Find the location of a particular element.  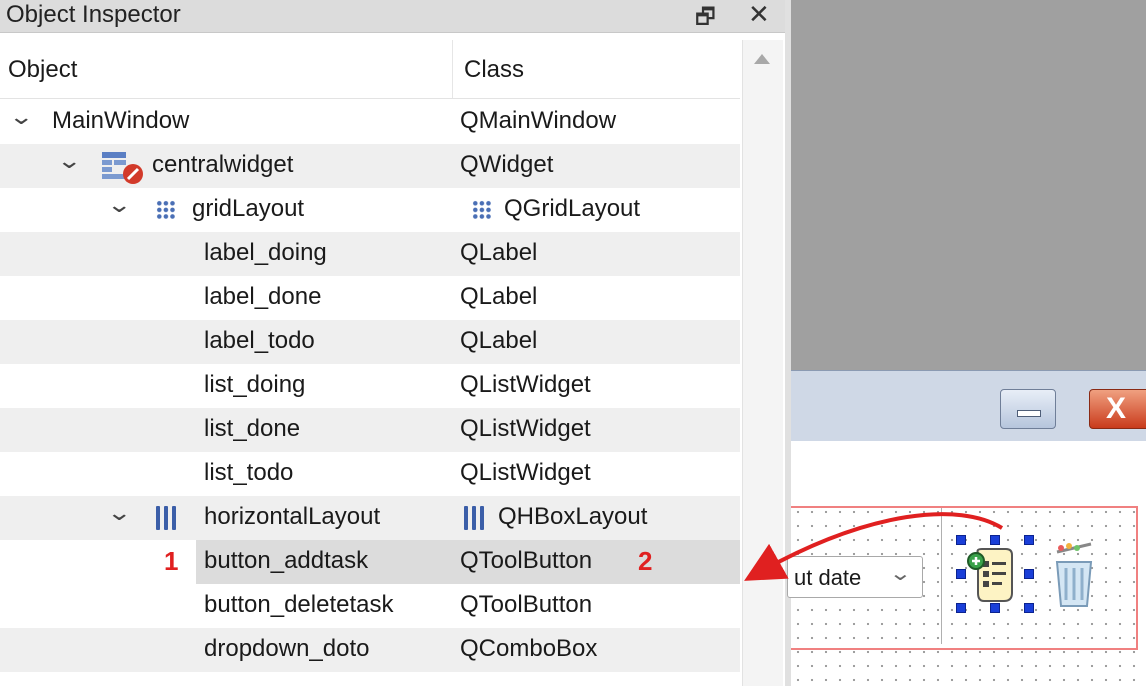

tree-row-horizontallayout: ⌄ horizontalLayout QHBoxLayout is located at coordinates (370, 518).